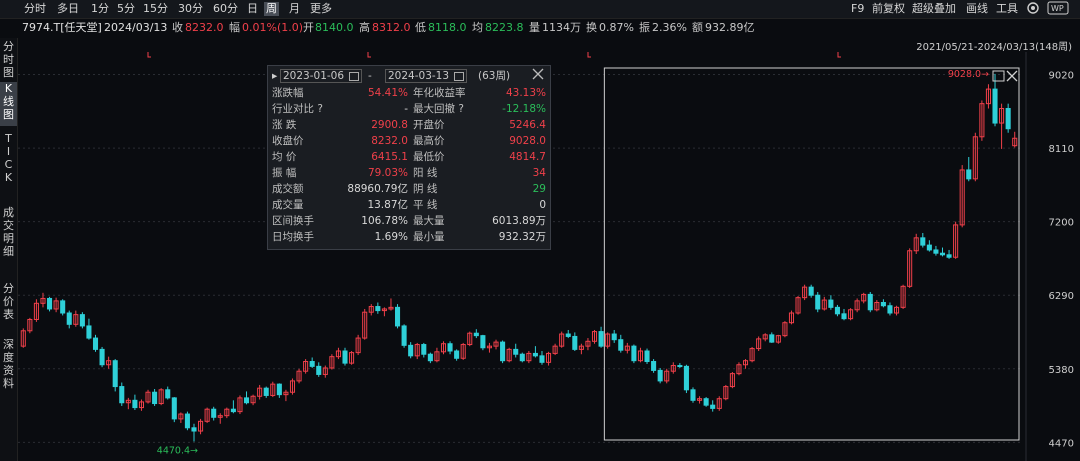 This screenshot has width=1080, height=461. What do you see at coordinates (8, 370) in the screenshot?
I see `tab-depth-data: 深度资料` at bounding box center [8, 370].